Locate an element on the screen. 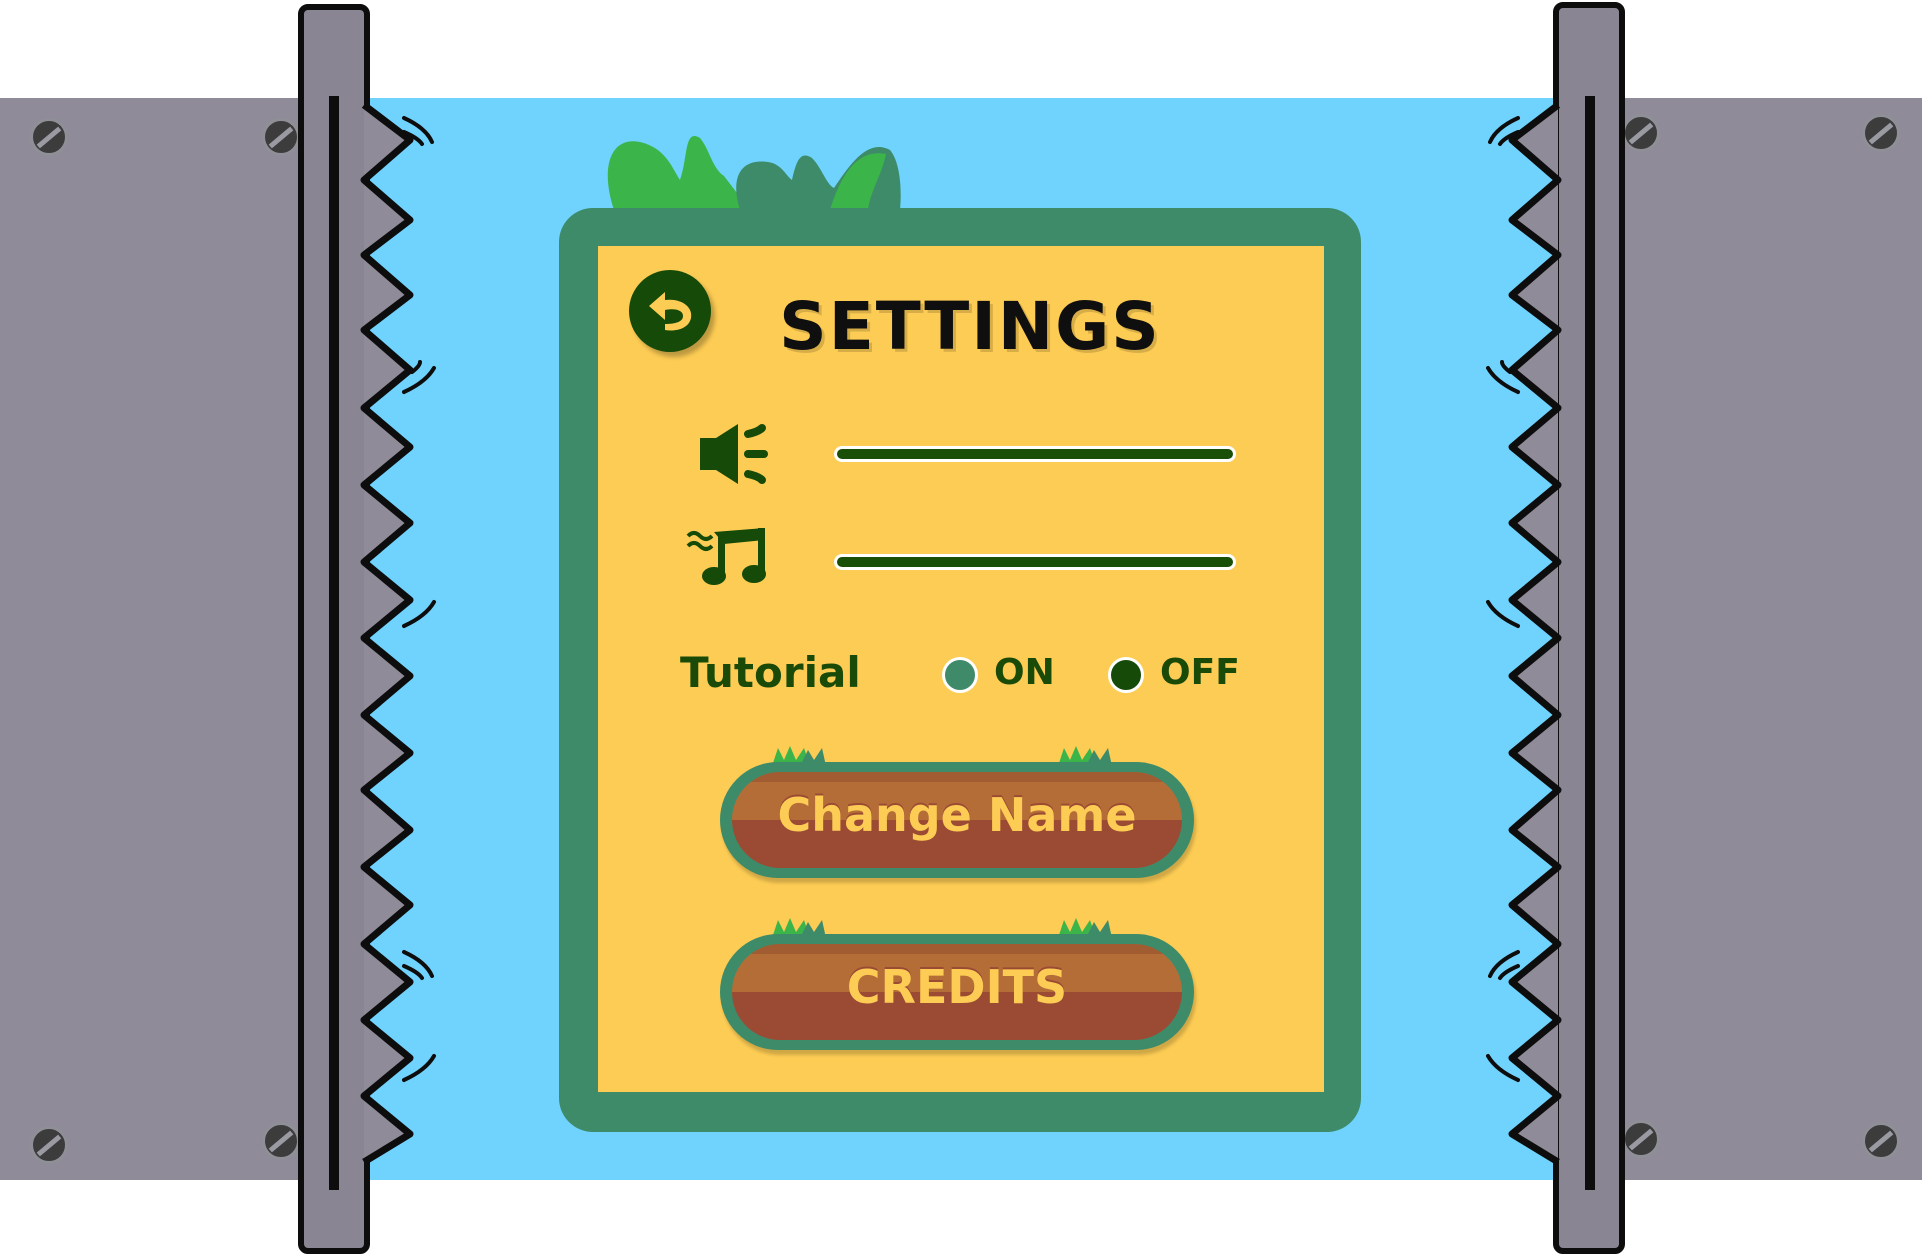 Image resolution: width=1922 pixels, height=1254 pixels. tutorial-on-label: ON is located at coordinates (1024, 672).